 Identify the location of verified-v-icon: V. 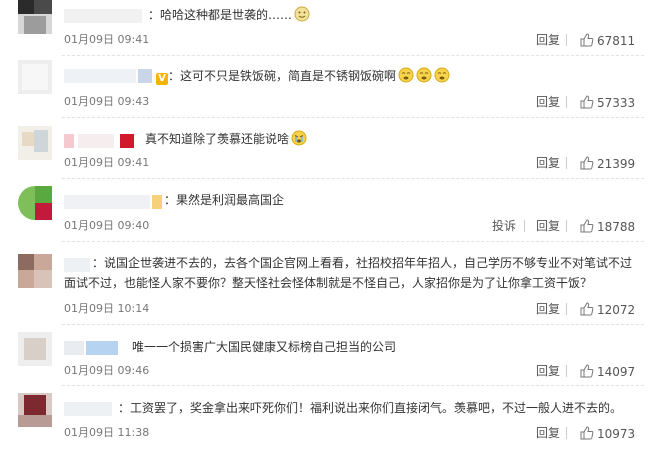
(162, 79).